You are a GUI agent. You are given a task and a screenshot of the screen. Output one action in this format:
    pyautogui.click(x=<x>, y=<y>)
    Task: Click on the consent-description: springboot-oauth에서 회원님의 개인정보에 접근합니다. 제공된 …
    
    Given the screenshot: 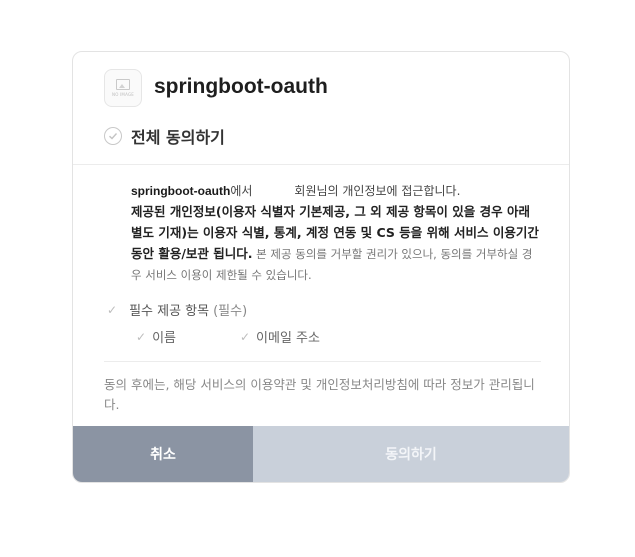 What is the action you would take?
    pyautogui.click(x=336, y=233)
    